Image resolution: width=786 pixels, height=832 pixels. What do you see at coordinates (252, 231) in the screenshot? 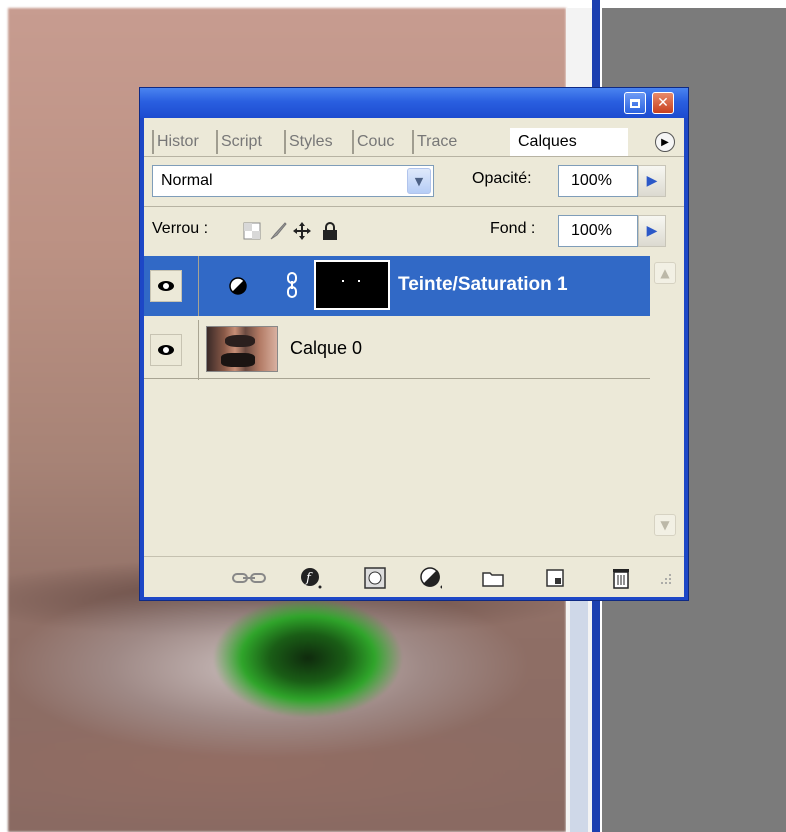
I see `lock-transparency-icon` at bounding box center [252, 231].